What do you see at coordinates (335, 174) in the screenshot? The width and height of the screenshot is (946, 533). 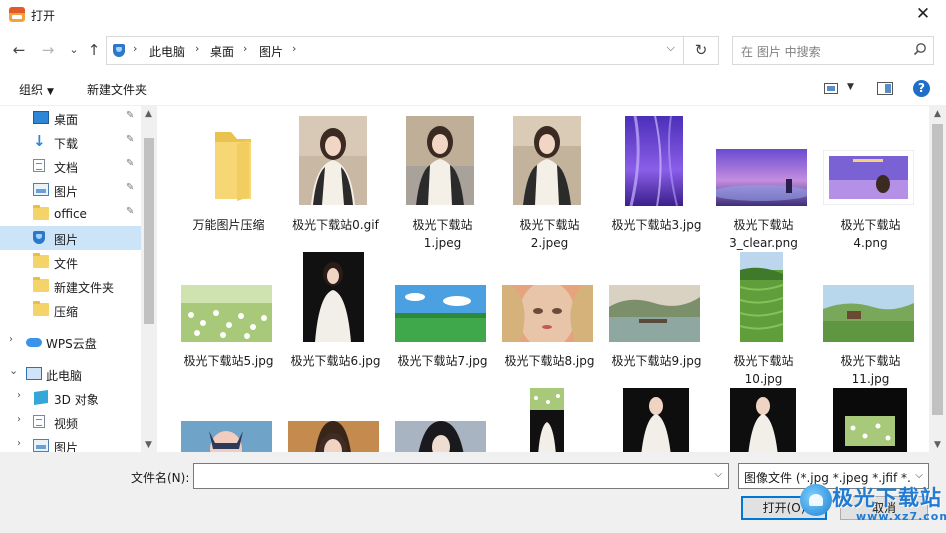 I see `file-item-image: 极光下载站0.gif` at bounding box center [335, 174].